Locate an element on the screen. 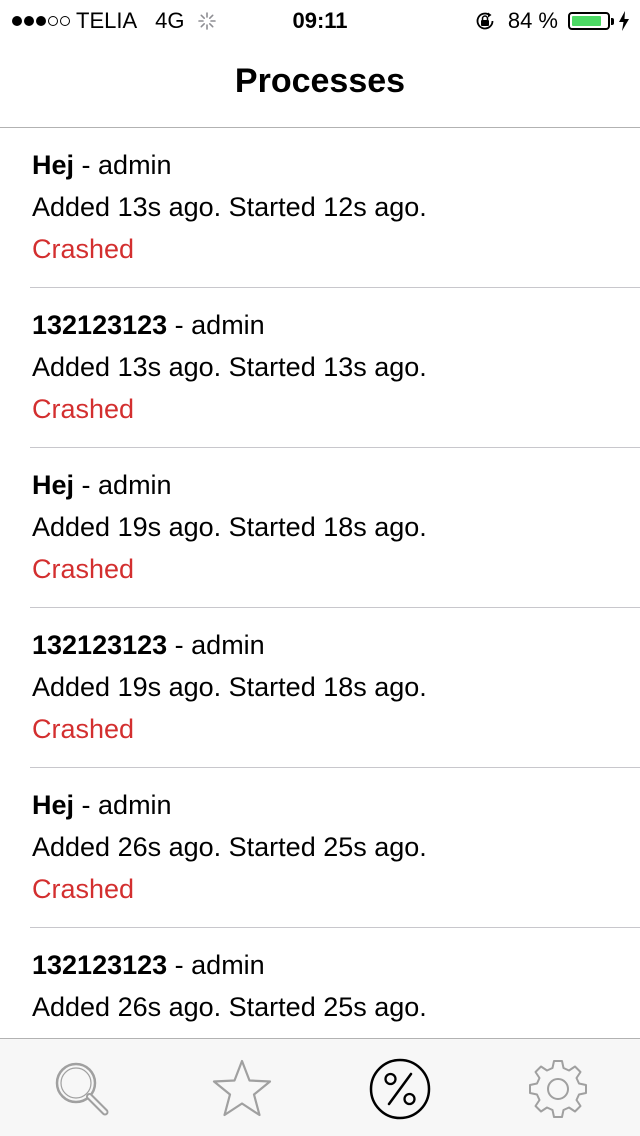  tab-processes is located at coordinates (400, 1089).